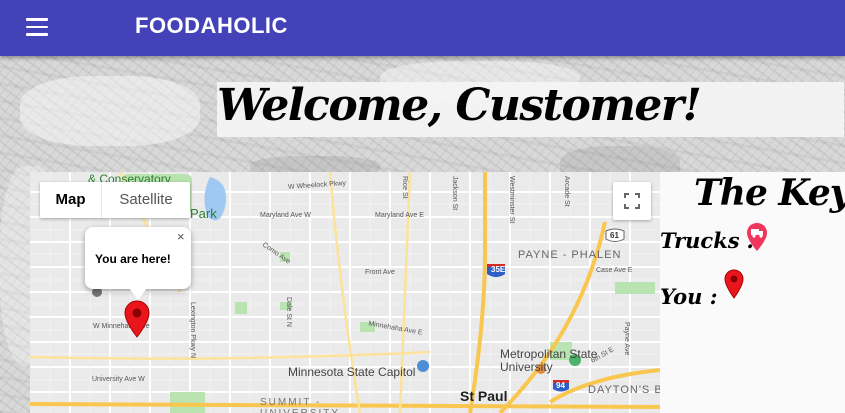 The image size is (845, 413). I want to click on map-label-arcade-st: Arcade St, so click(566, 191).